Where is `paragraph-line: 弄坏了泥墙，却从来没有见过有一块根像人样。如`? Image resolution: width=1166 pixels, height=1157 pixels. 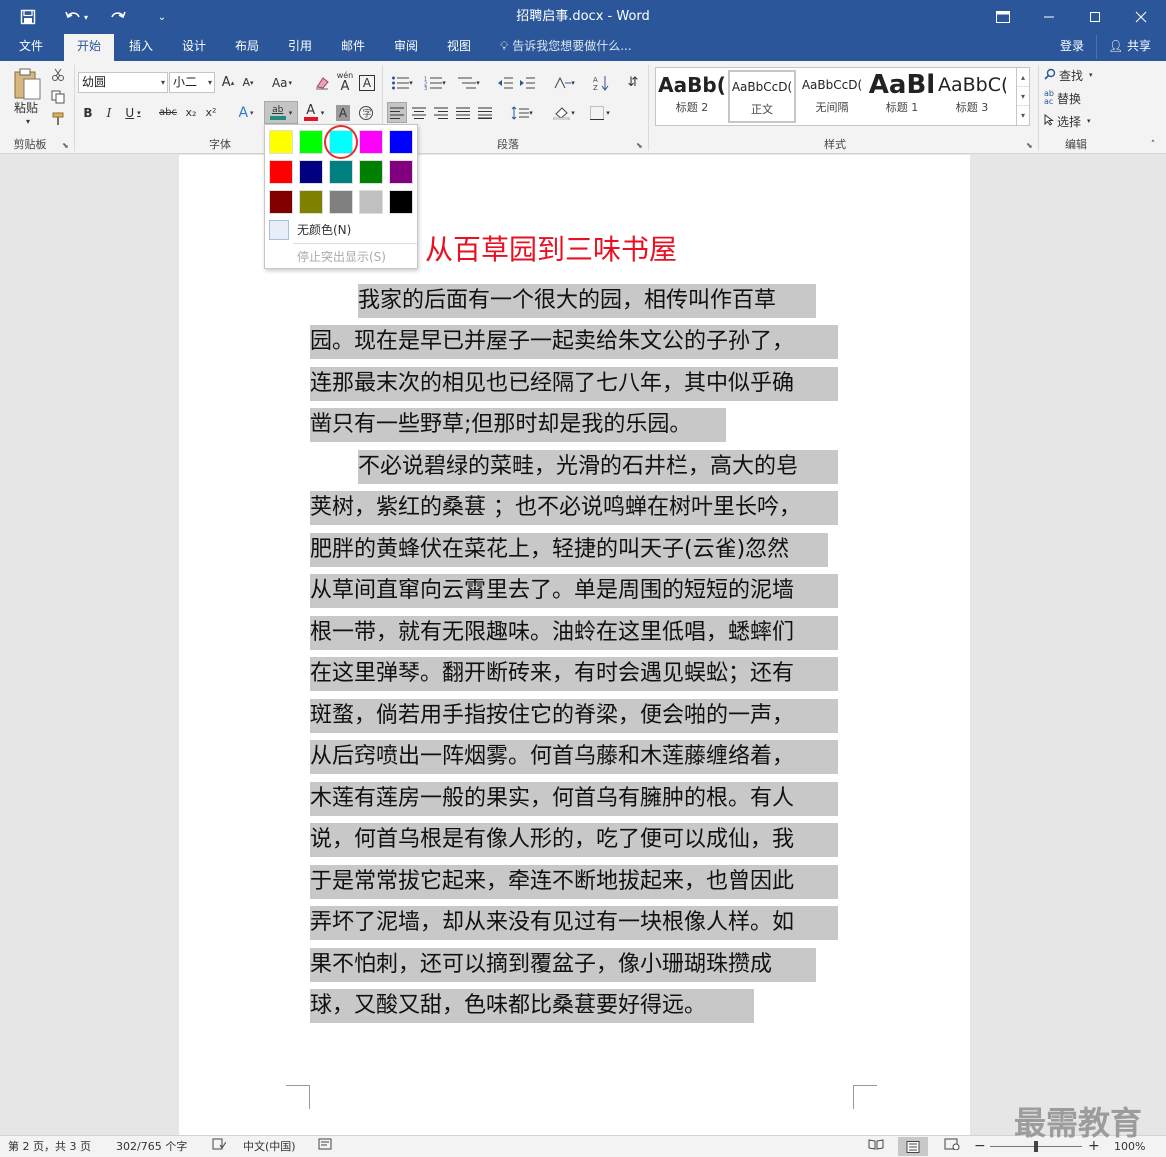
paragraph-line: 弄坏了泥墙，却从来没有见过有一块根像人样。如 is located at coordinates (574, 923).